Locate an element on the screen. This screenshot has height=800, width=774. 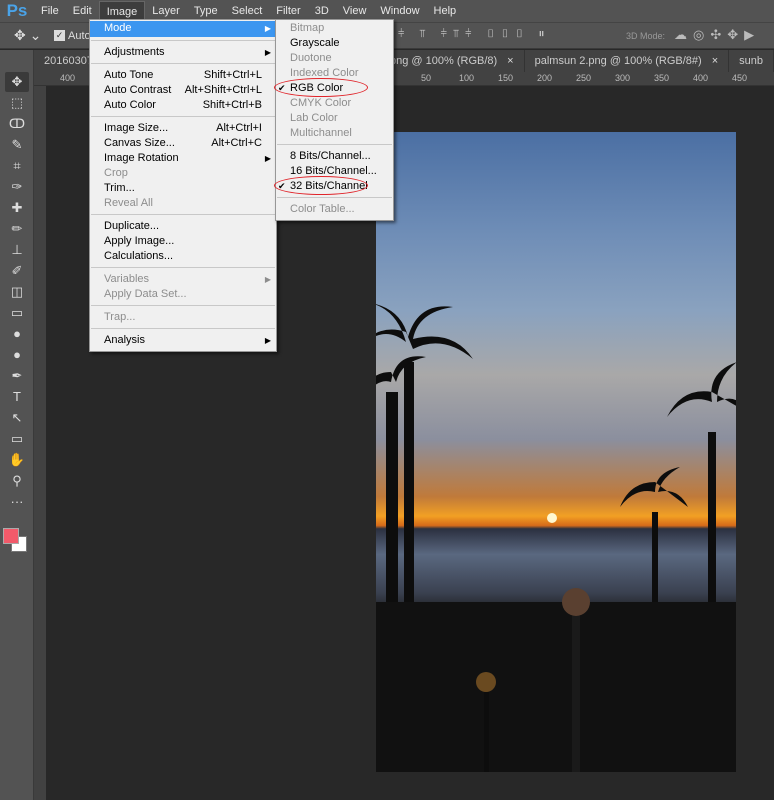
blur-icon: ● is located at coordinates (17, 334).